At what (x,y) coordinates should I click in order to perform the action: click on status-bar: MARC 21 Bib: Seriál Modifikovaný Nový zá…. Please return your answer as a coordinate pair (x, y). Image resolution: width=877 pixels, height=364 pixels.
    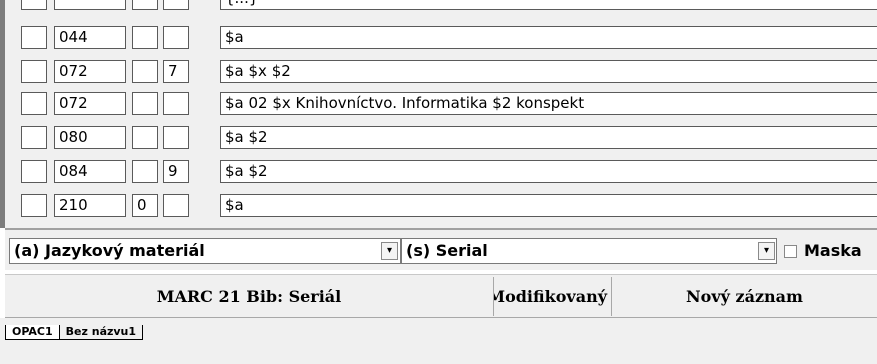
    Looking at the image, I should click on (441, 296).